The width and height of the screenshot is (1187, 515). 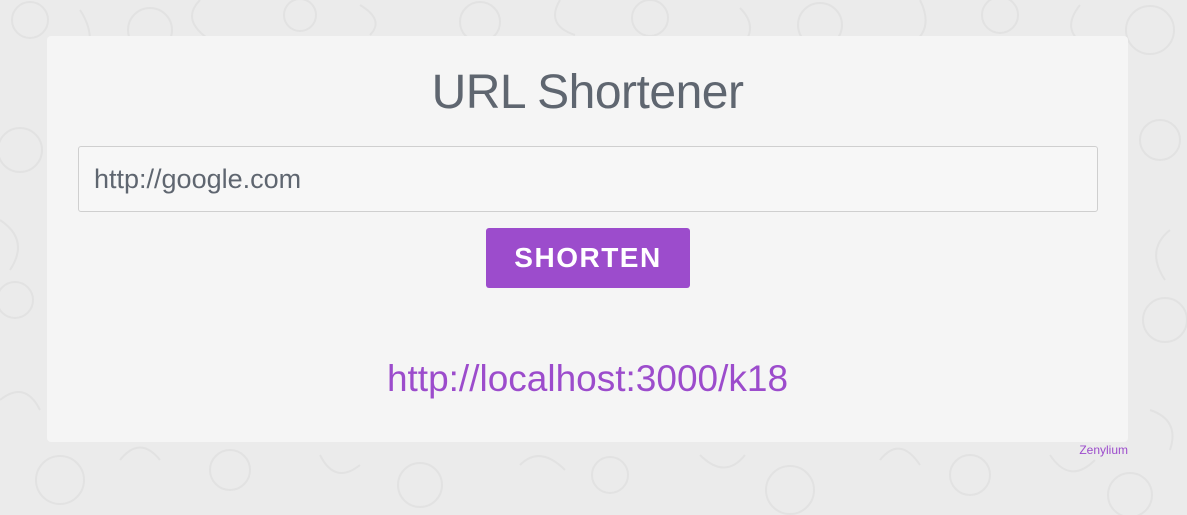 I want to click on url-input, so click(x=588, y=179).